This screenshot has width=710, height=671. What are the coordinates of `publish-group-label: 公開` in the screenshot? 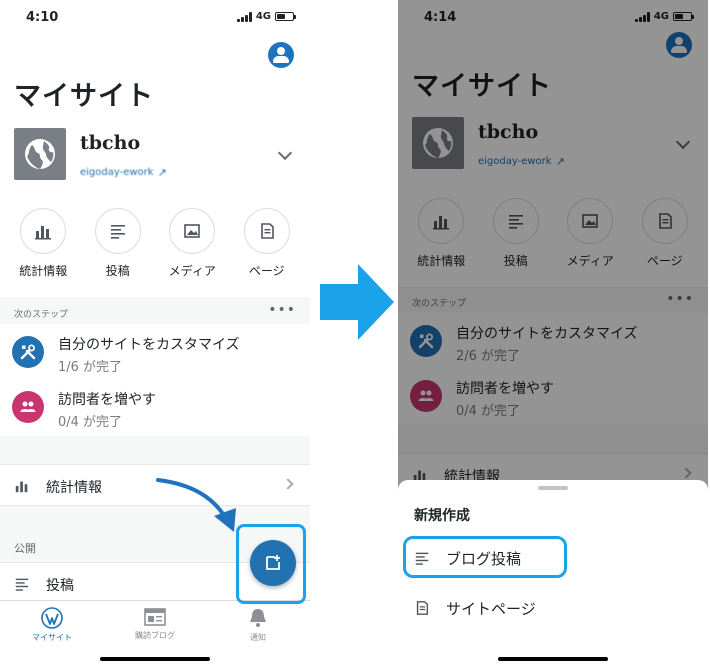 It's located at (25, 548).